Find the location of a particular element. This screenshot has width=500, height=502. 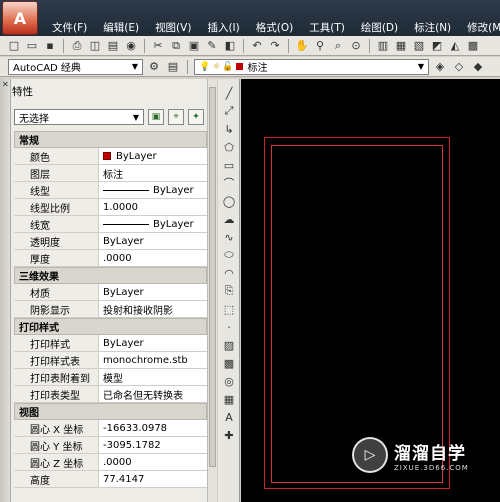

autocad-logo-icon: A is located at coordinates (20, 18).